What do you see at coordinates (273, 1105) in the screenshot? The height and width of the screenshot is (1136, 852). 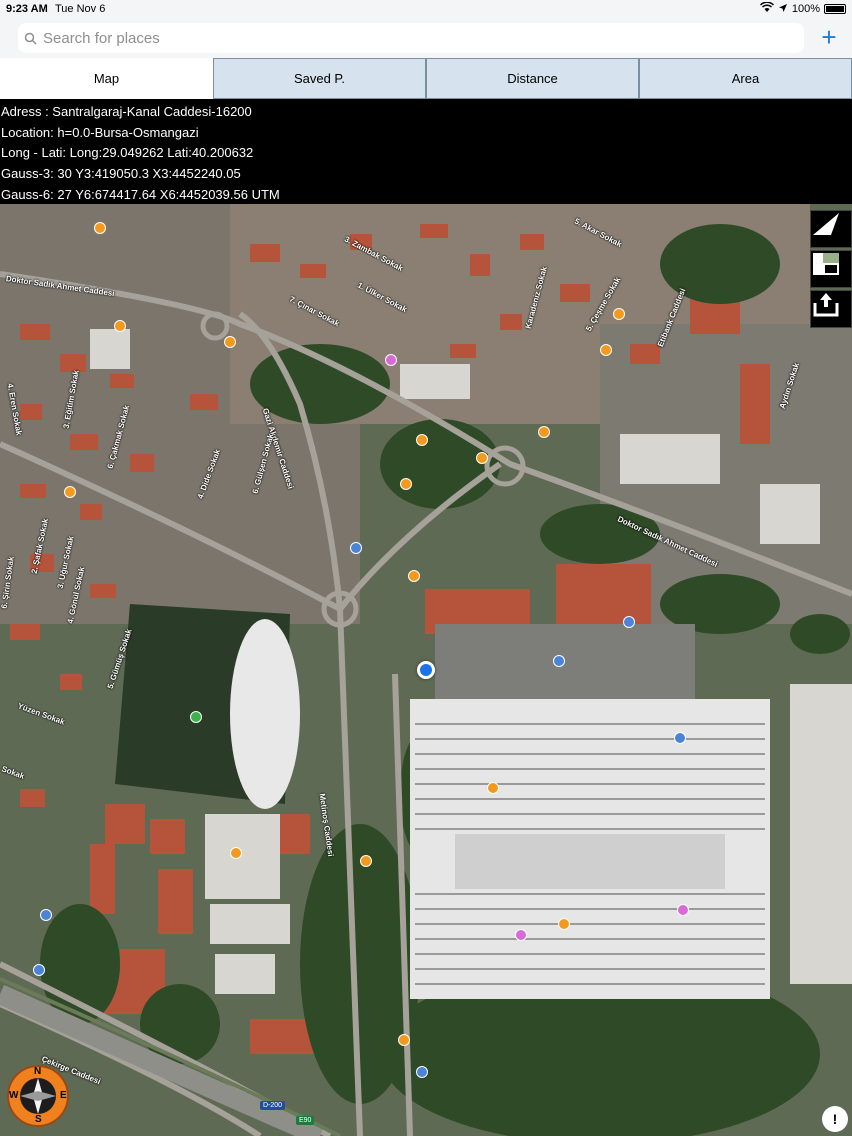 I see `route-shield-d200: D-200` at bounding box center [273, 1105].